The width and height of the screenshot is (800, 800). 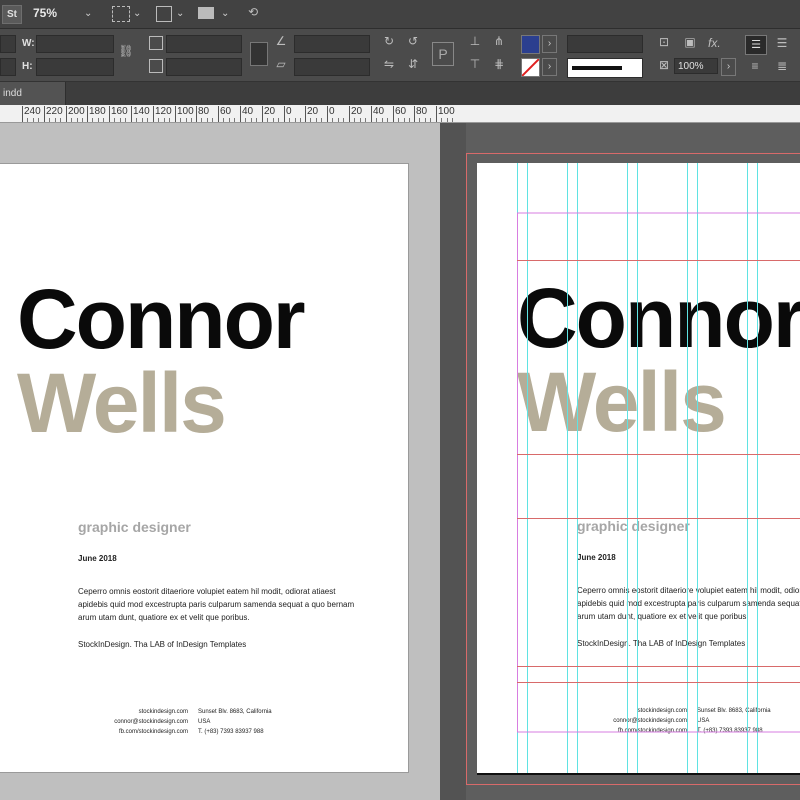 I want to click on x-field, so click(x=8, y=44).